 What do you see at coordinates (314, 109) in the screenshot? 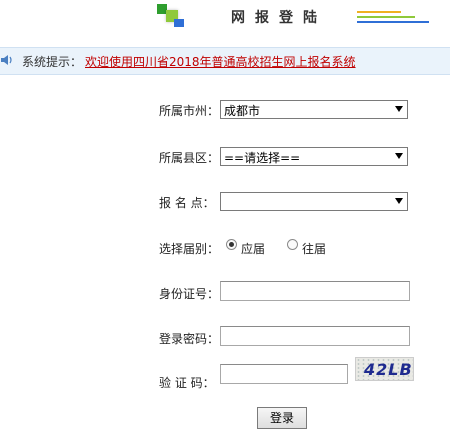
I see `city-select: 成都市` at bounding box center [314, 109].